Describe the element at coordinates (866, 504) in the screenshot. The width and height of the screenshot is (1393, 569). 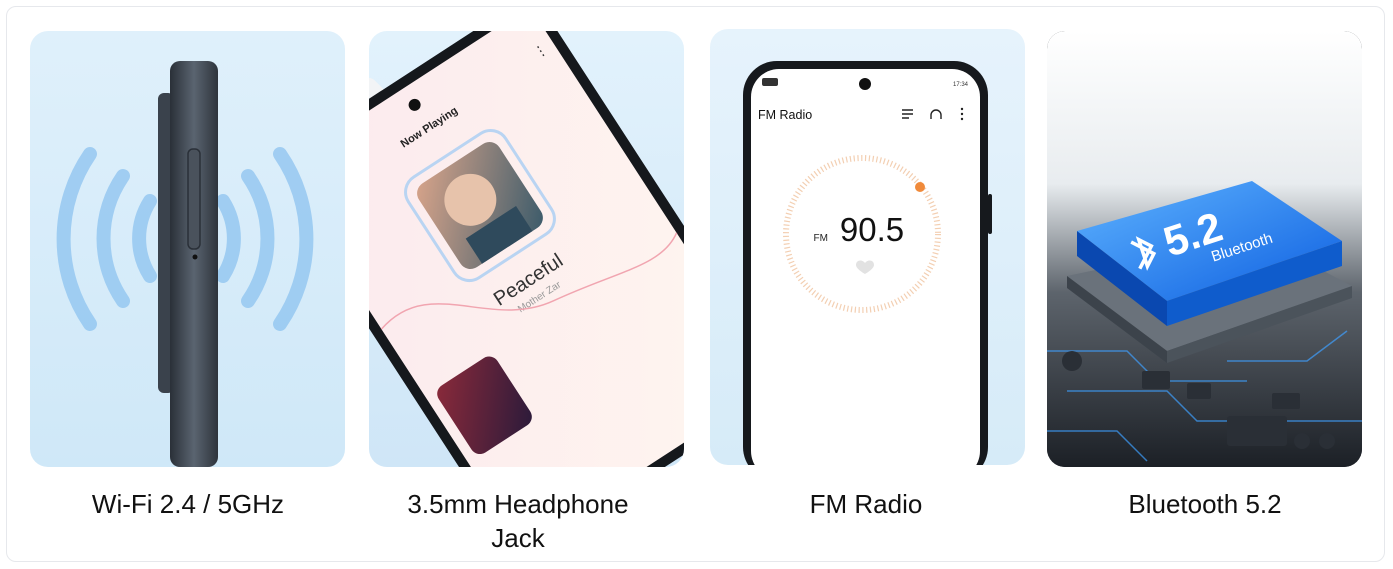
I see `caption-fm-radio: FM Radio` at that location.